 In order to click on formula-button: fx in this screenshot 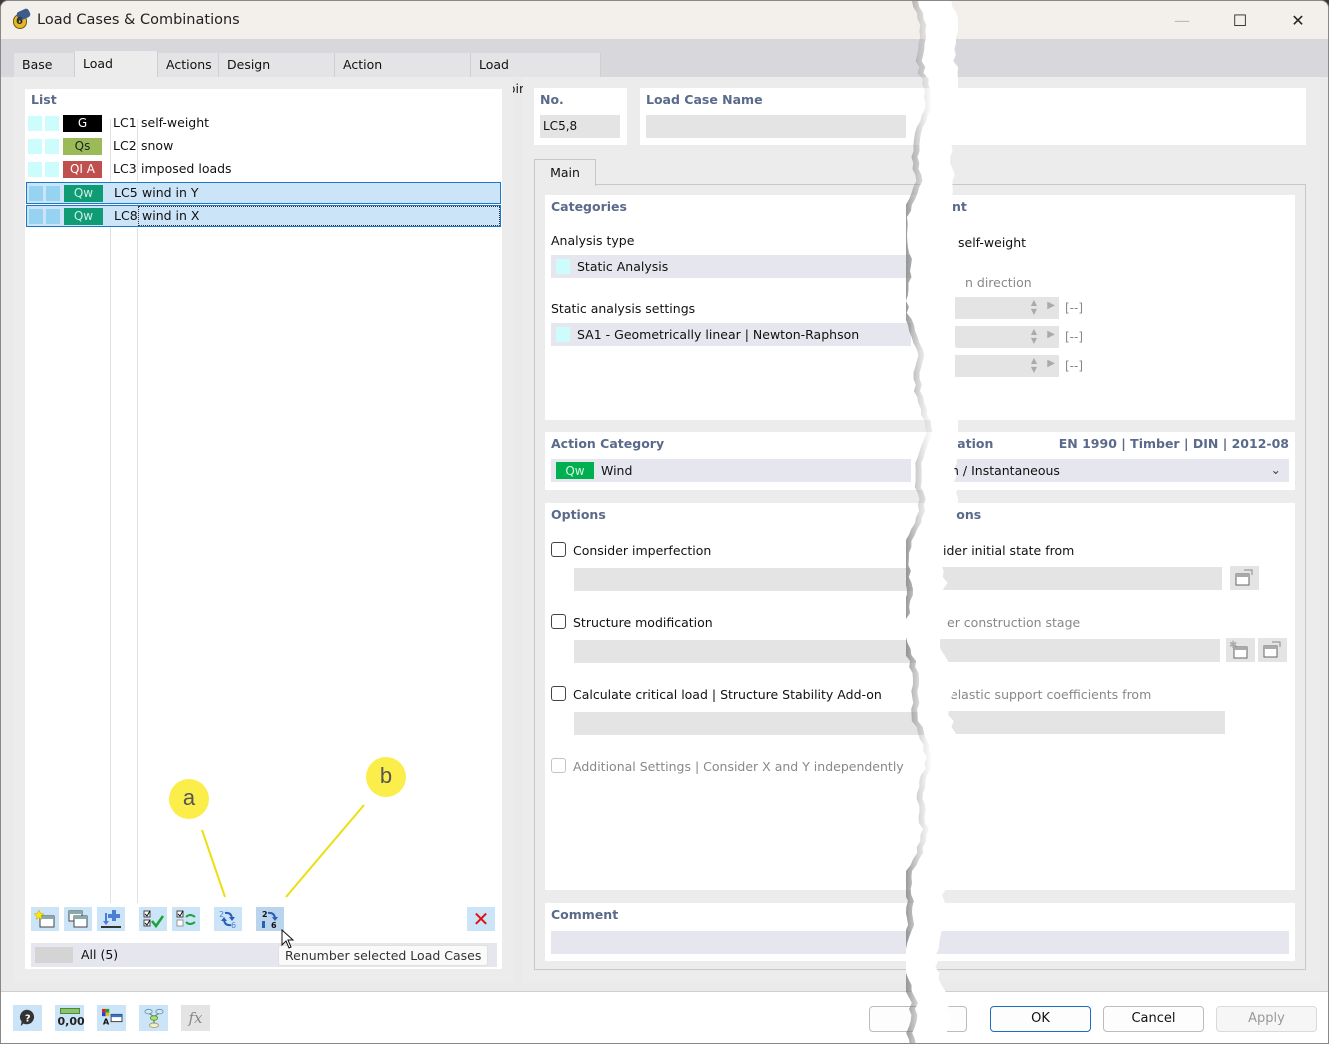, I will do `click(195, 1018)`.